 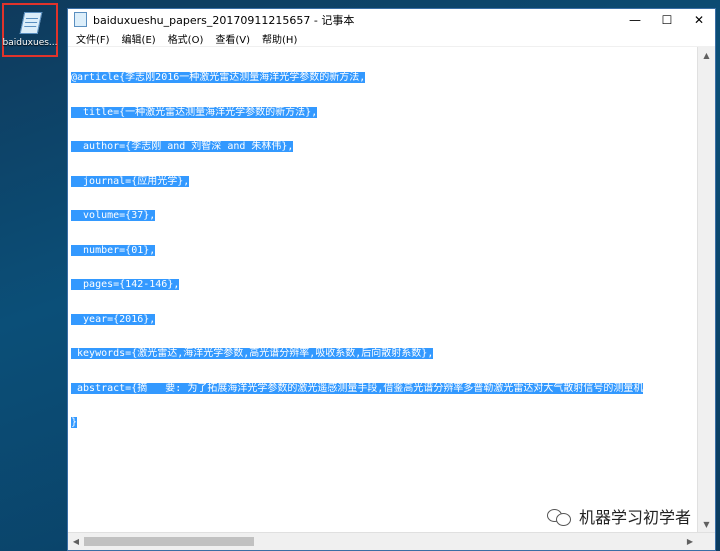 I want to click on scroll-up-icon: ▲, so click(x=706, y=55).